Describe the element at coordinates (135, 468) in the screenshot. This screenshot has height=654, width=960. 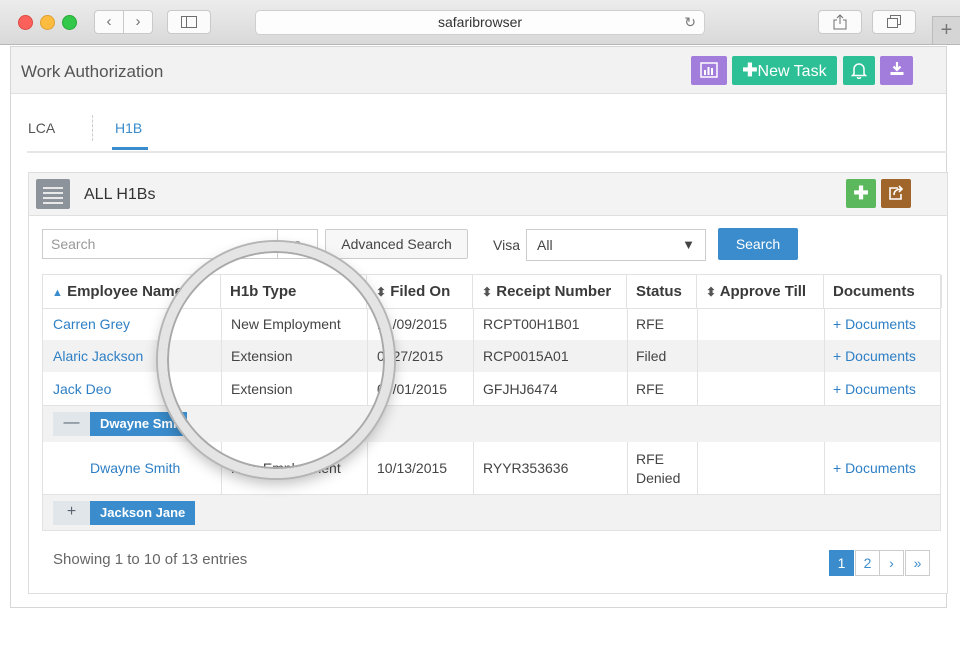
I see `employee-name-link: Dwayne Smith` at that location.